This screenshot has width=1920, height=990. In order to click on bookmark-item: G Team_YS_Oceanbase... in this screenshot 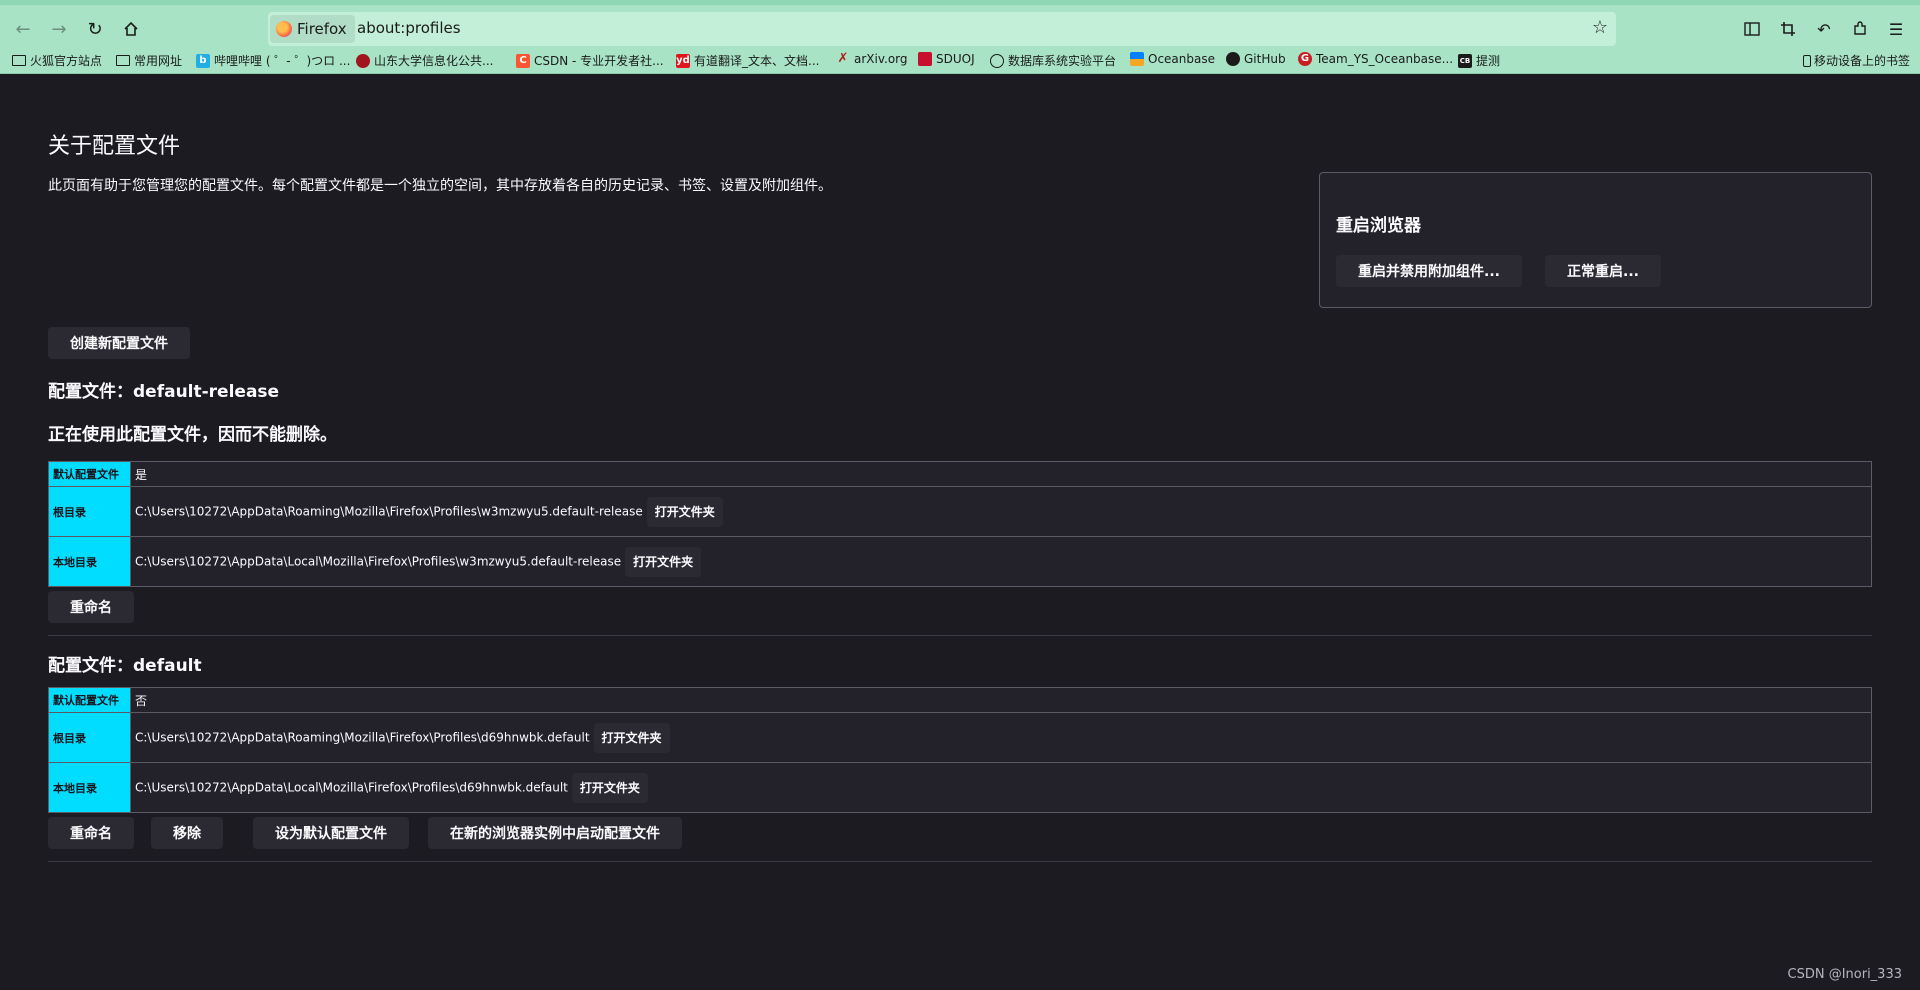, I will do `click(1375, 59)`.